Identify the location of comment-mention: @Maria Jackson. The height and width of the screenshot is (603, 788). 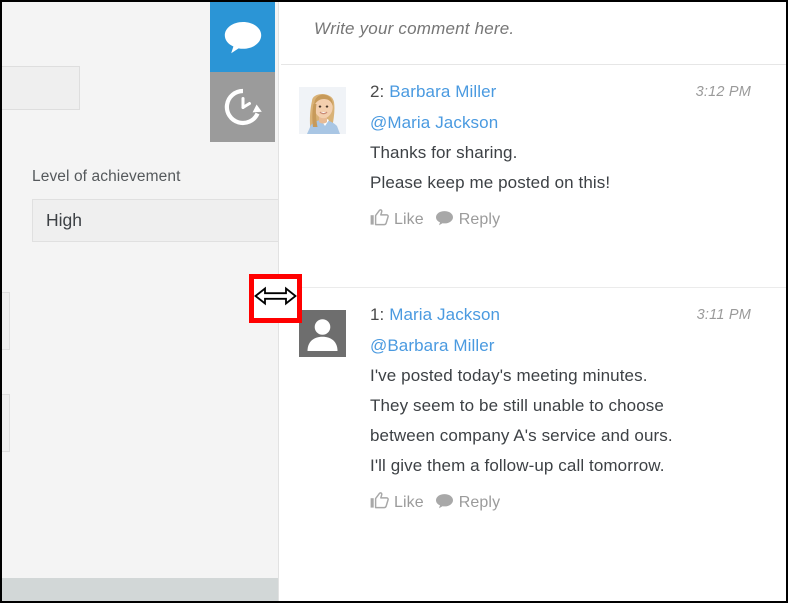
(569, 123).